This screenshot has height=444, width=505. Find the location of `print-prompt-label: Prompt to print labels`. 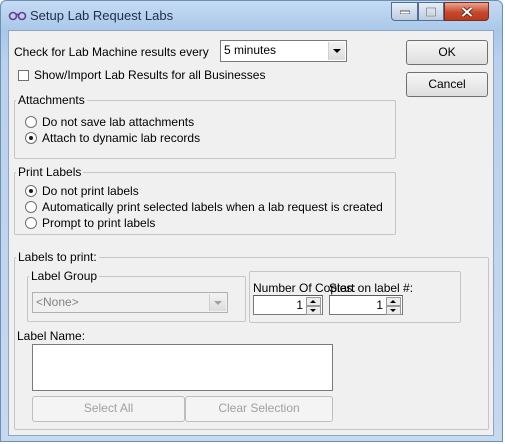

print-prompt-label: Prompt to print labels is located at coordinates (99, 223).